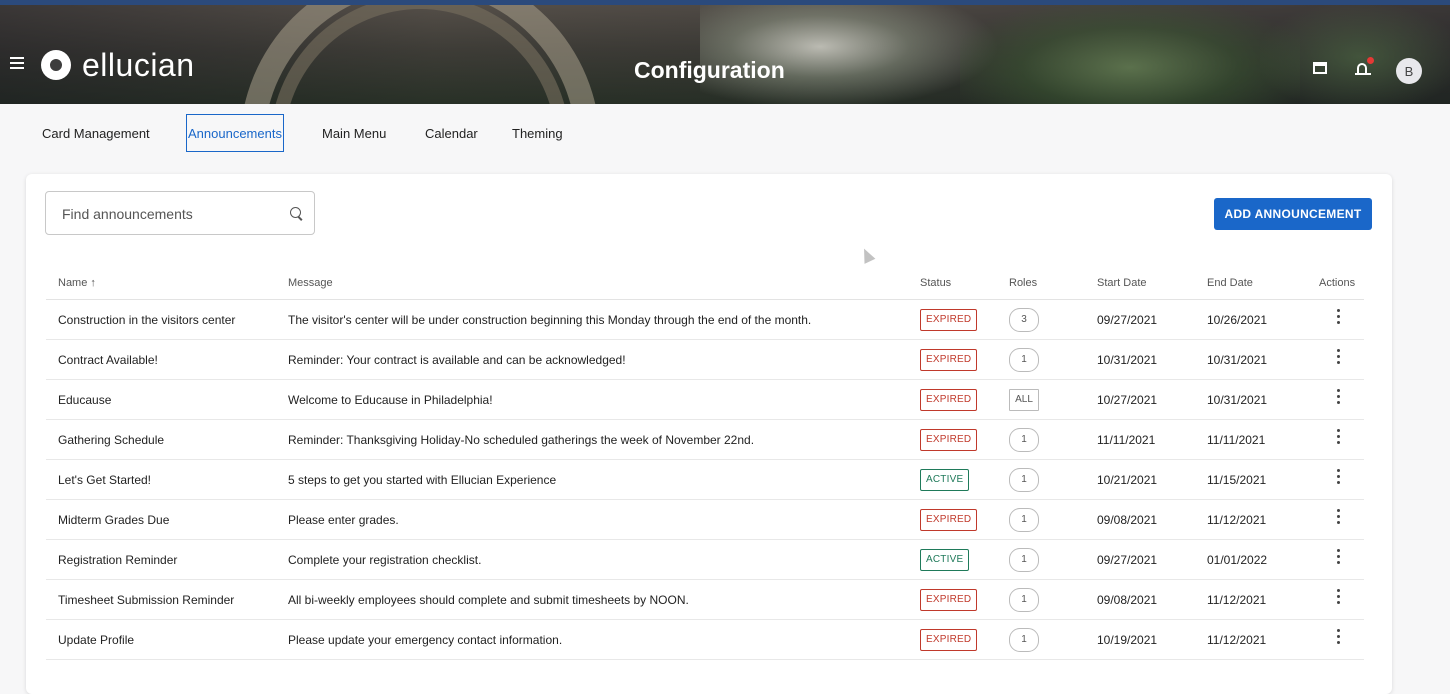 This screenshot has height=694, width=1450. I want to click on column-header-status: Status, so click(952, 283).